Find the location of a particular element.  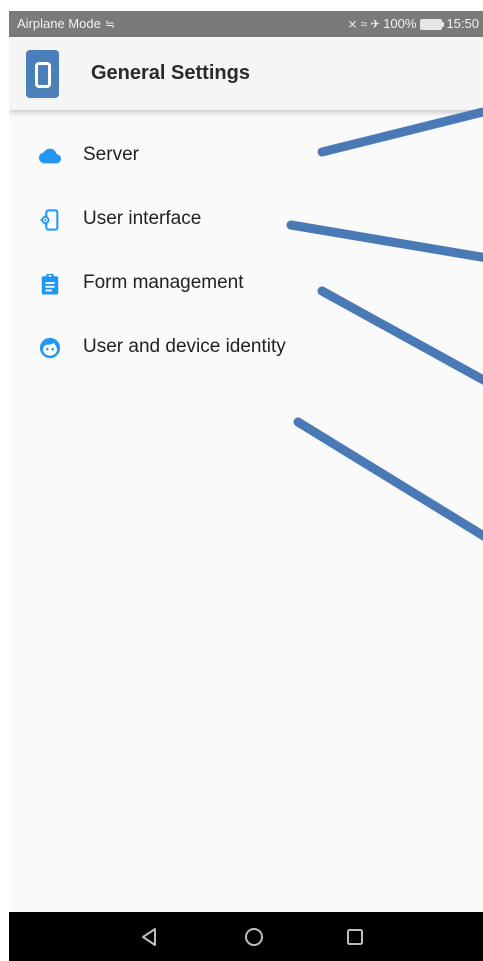

settings-item-user-interface: User interface is located at coordinates (246, 219).